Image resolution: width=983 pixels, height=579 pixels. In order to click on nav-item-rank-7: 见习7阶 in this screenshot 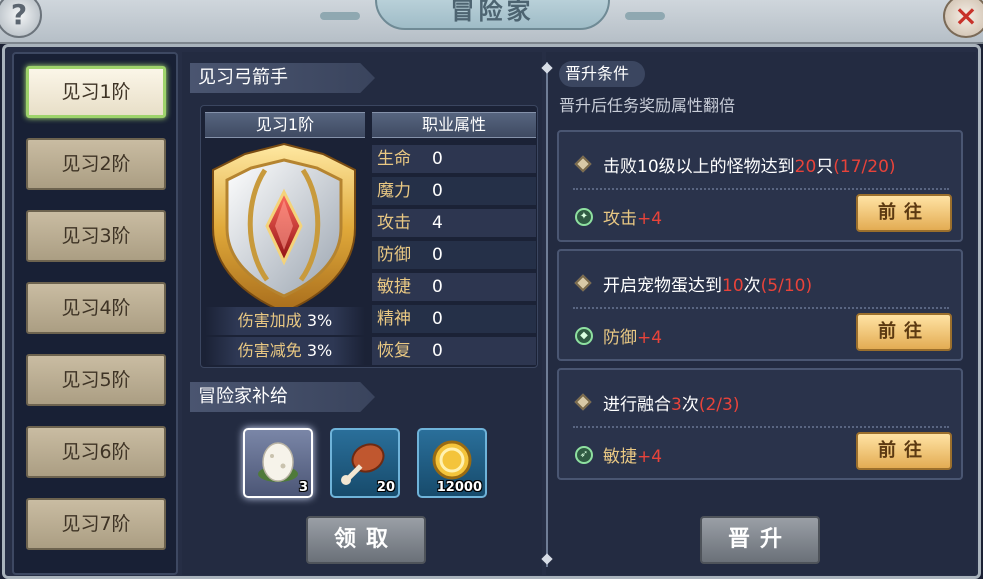, I will do `click(96, 524)`.